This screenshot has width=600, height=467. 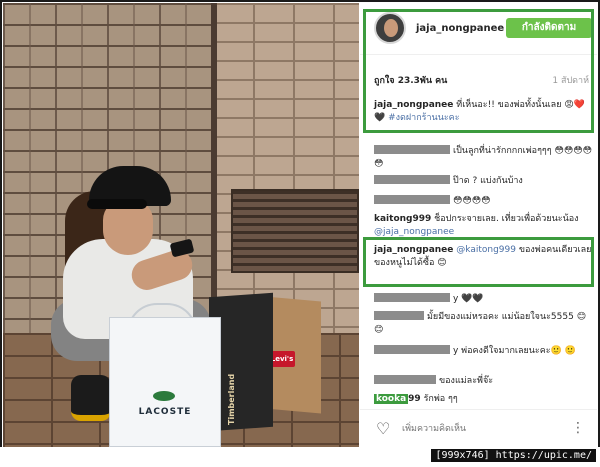 What do you see at coordinates (488, 181) in the screenshot?
I see `comment-text: ป๊าด ? แบ่งกันบ้าง` at bounding box center [488, 181].